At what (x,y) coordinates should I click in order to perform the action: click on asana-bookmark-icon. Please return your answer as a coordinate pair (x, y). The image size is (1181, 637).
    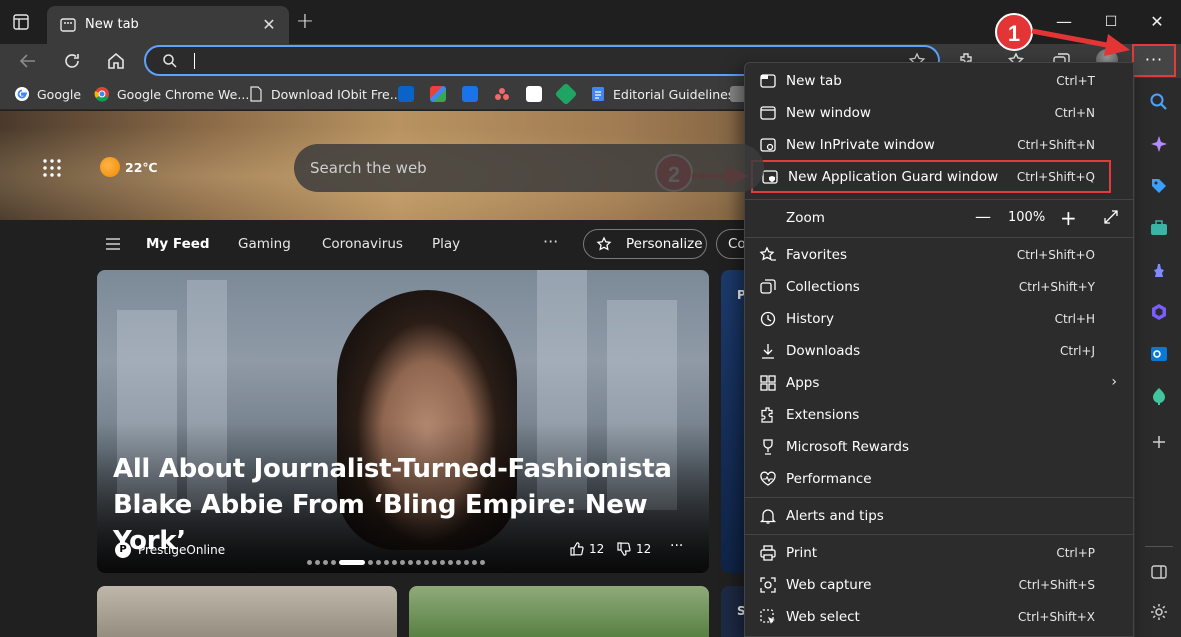
    Looking at the image, I should click on (502, 94).